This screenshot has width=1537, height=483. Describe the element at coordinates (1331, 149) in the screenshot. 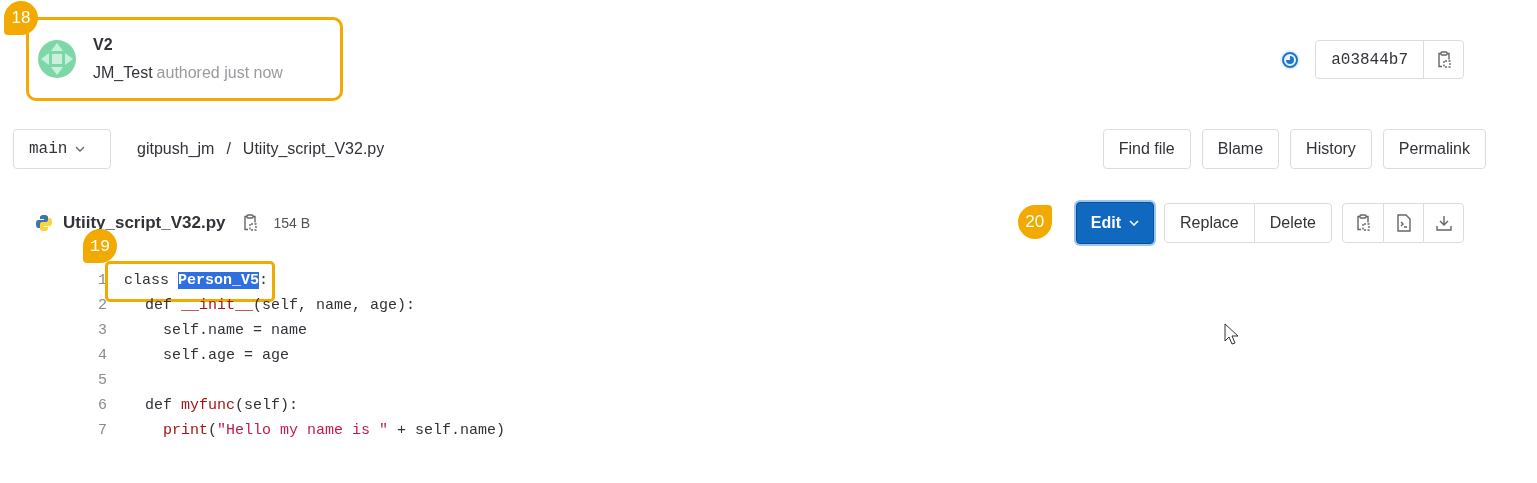

I see `action-button: History` at that location.